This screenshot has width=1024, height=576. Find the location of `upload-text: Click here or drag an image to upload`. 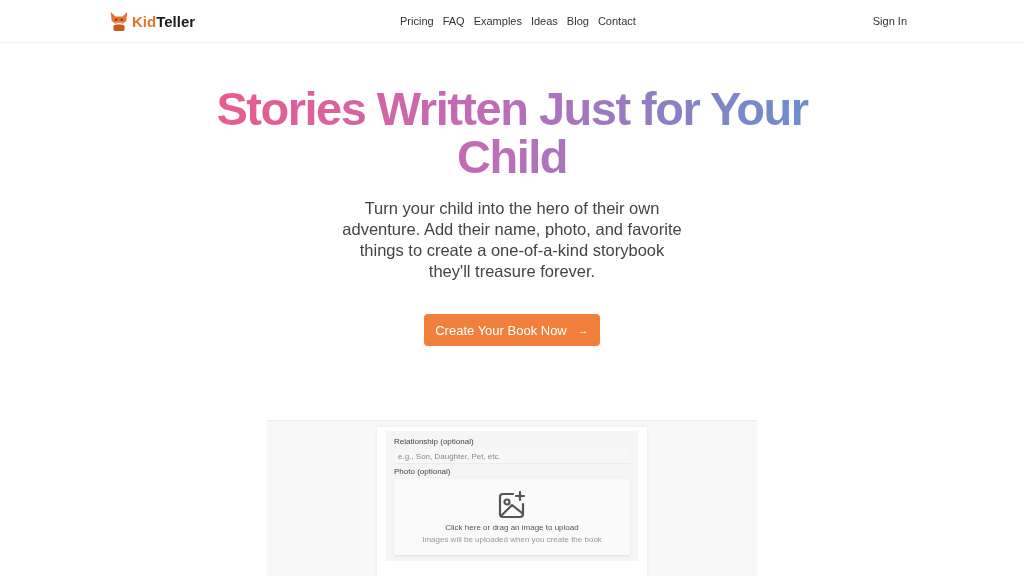

upload-text: Click here or drag an image to upload is located at coordinates (512, 527).